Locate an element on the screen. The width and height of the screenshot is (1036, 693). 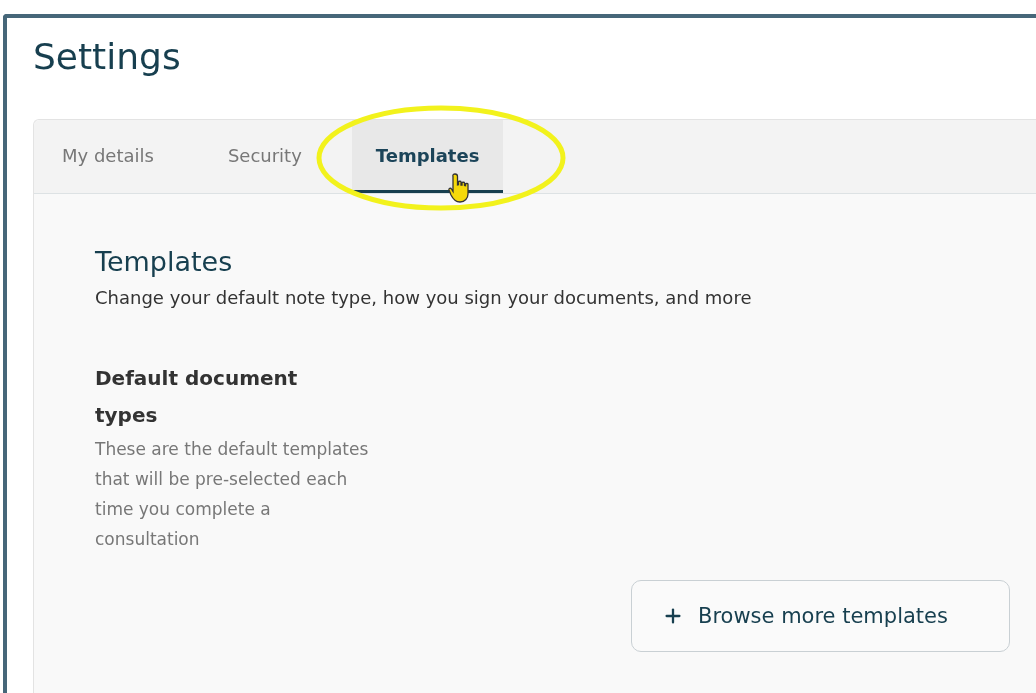
section-title: Templates is located at coordinates (164, 261).